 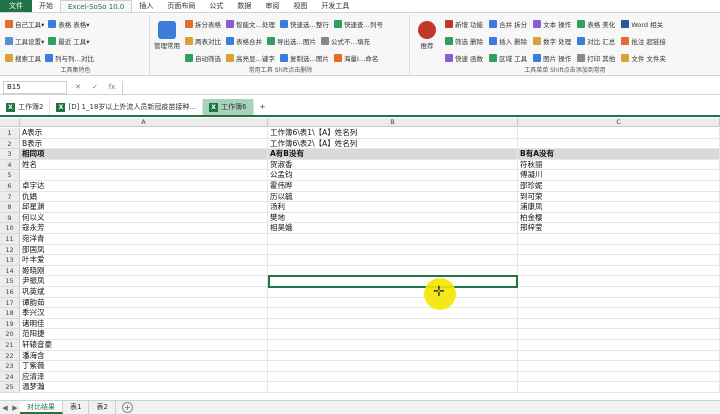 I want to click on confirm-icon: ✓, so click(x=95, y=87).